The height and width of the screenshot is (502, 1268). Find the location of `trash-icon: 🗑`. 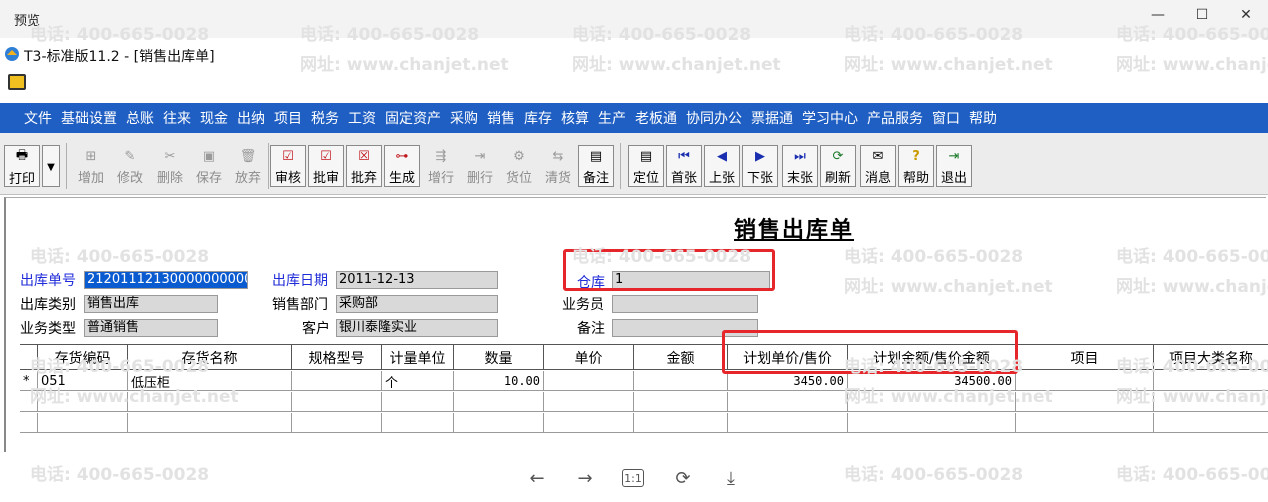

trash-icon: 🗑 is located at coordinates (248, 156).